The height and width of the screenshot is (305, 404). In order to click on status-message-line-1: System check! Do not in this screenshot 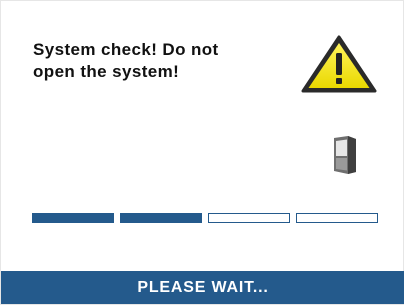, I will do `click(126, 49)`.